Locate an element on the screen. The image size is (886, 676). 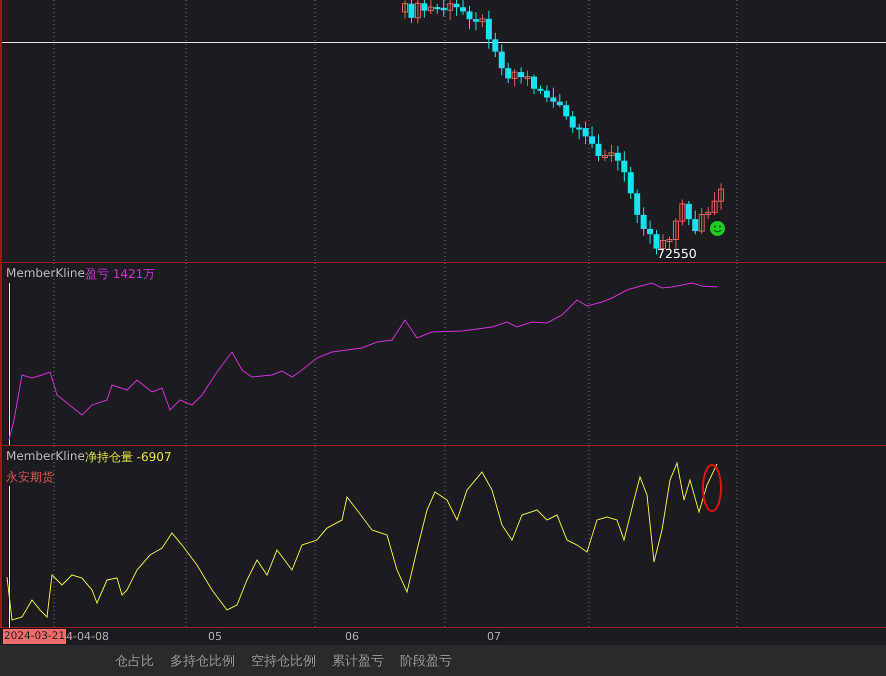
axis-label: 05 is located at coordinates (215, 637).